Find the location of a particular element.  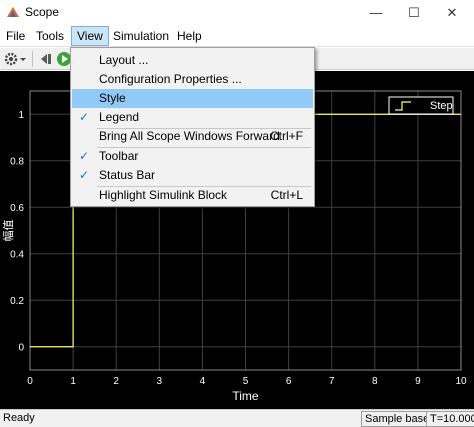

menu-item-label: Style is located at coordinates (112, 98).